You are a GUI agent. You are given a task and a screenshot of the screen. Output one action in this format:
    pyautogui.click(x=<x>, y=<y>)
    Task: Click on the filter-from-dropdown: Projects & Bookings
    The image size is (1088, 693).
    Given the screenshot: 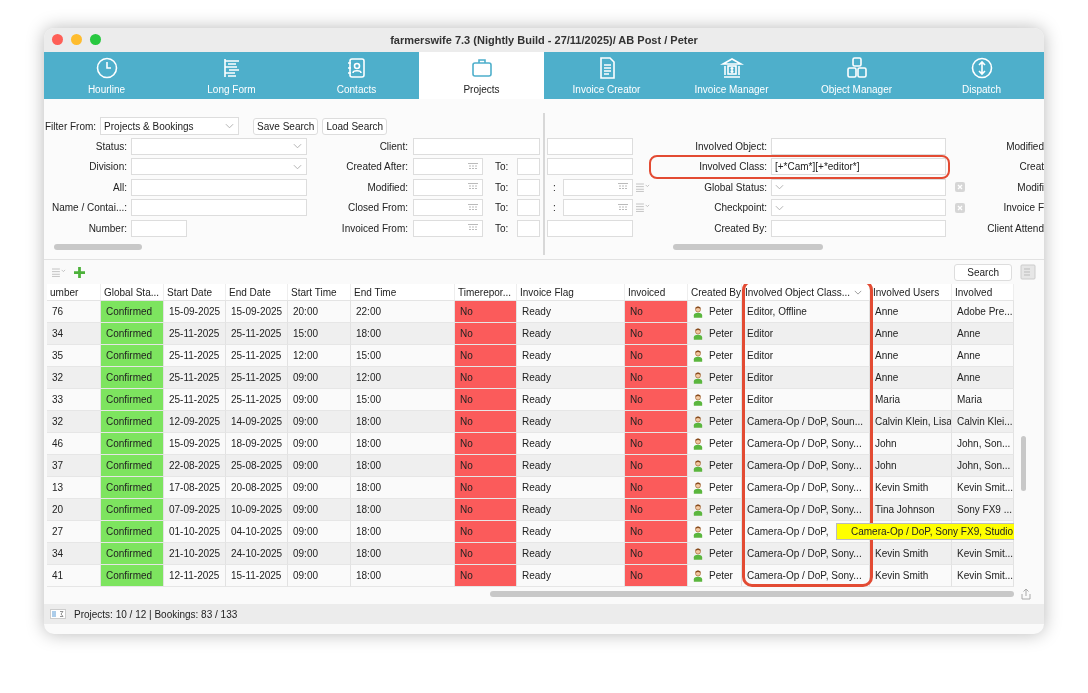 What is the action you would take?
    pyautogui.click(x=170, y=126)
    